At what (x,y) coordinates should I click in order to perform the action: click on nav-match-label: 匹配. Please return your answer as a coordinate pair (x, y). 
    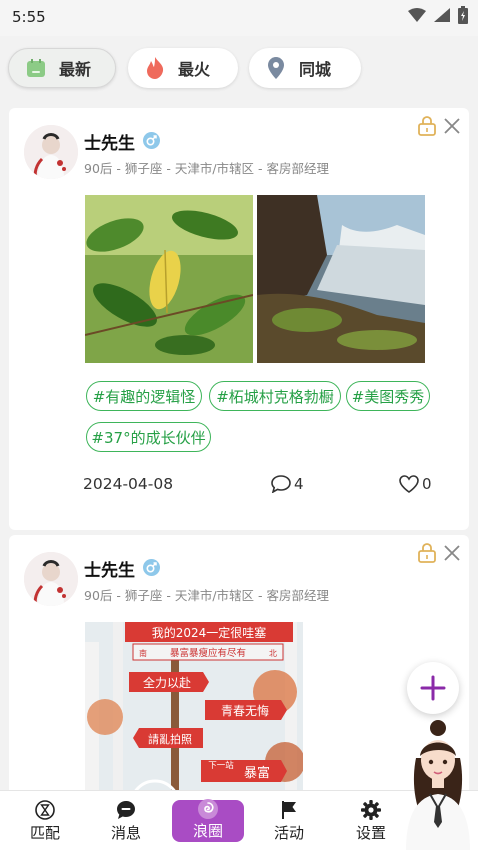
    Looking at the image, I should click on (44, 832).